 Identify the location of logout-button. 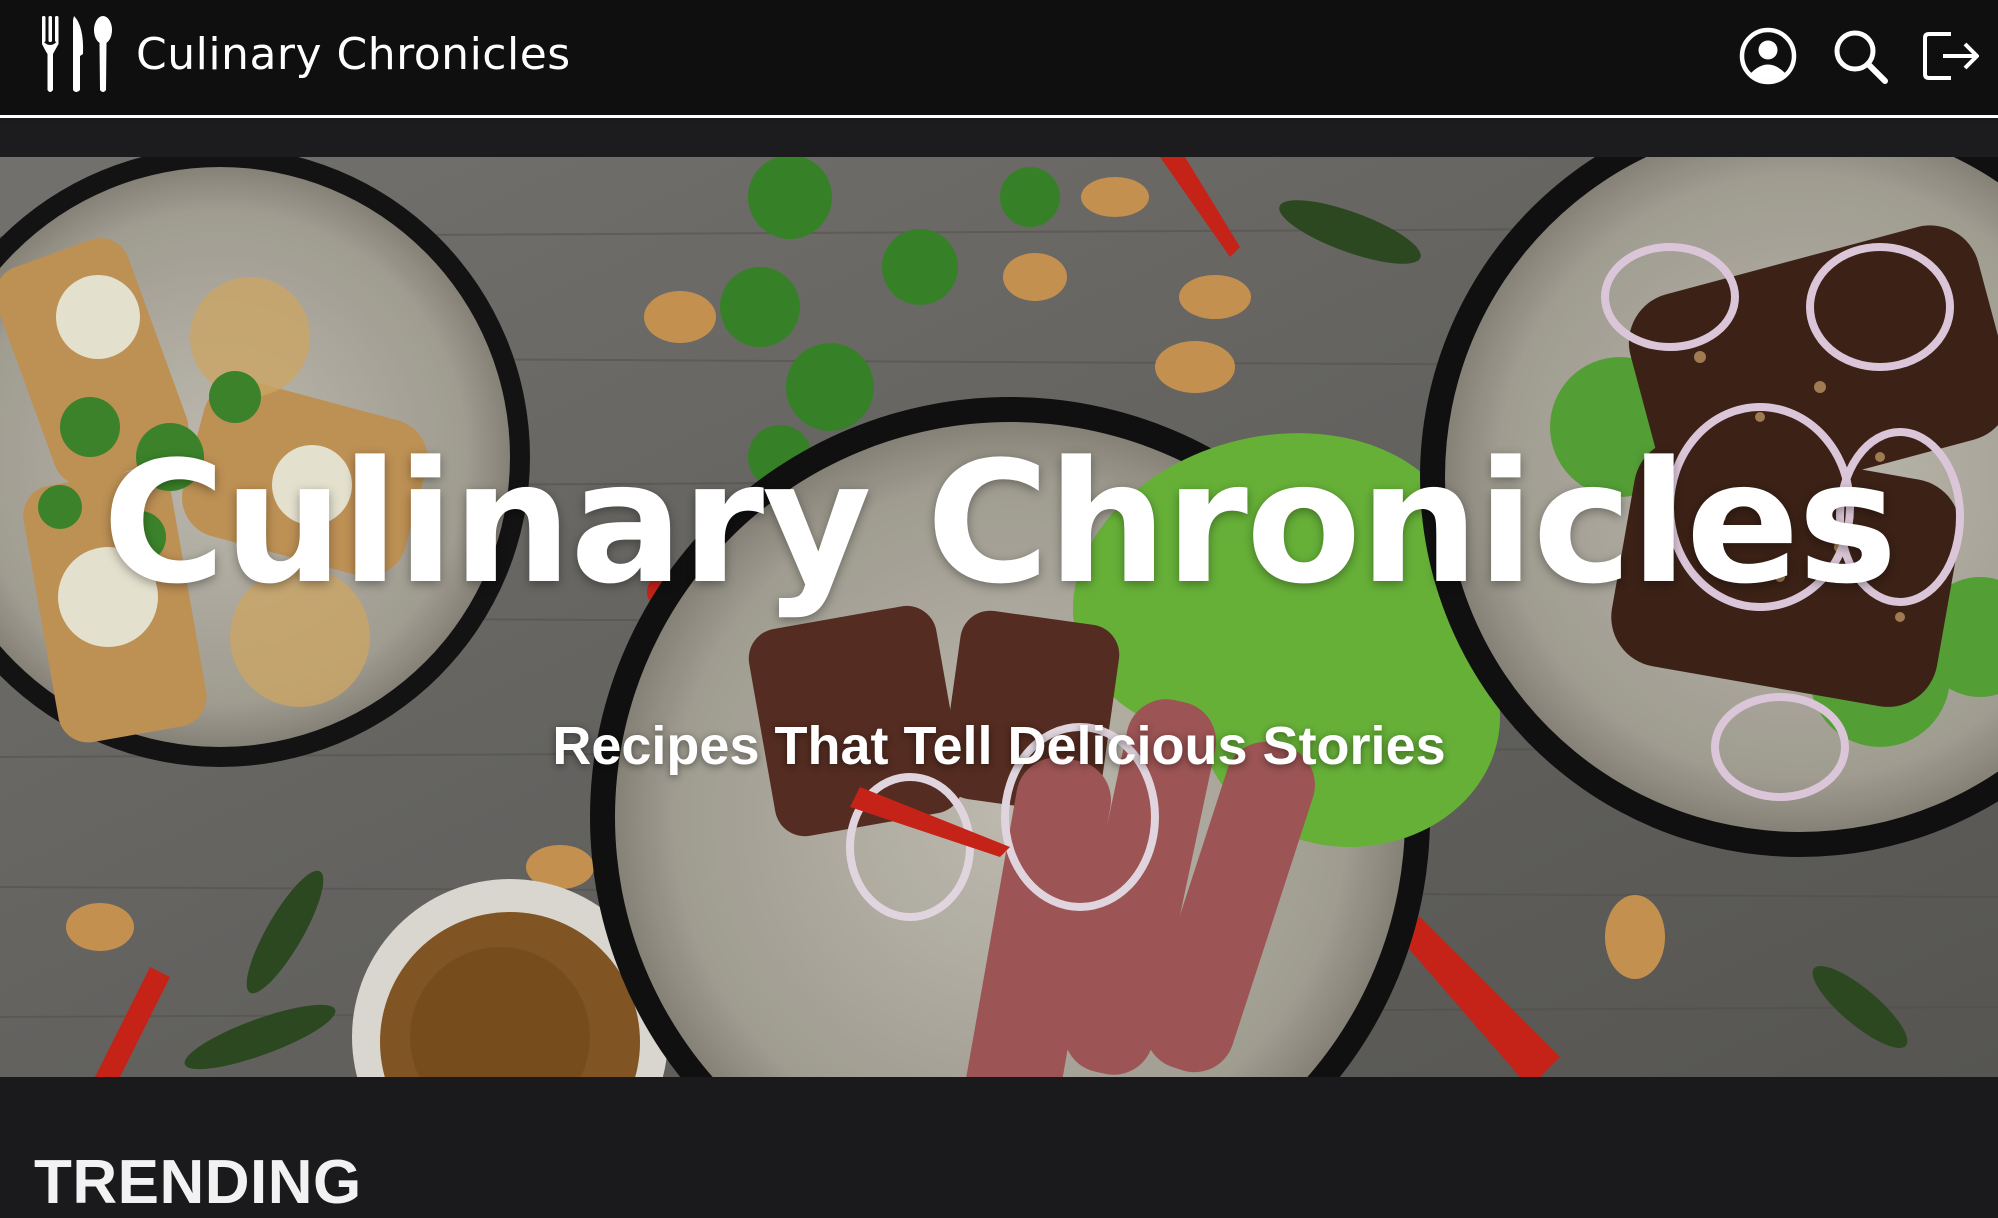
(1952, 56).